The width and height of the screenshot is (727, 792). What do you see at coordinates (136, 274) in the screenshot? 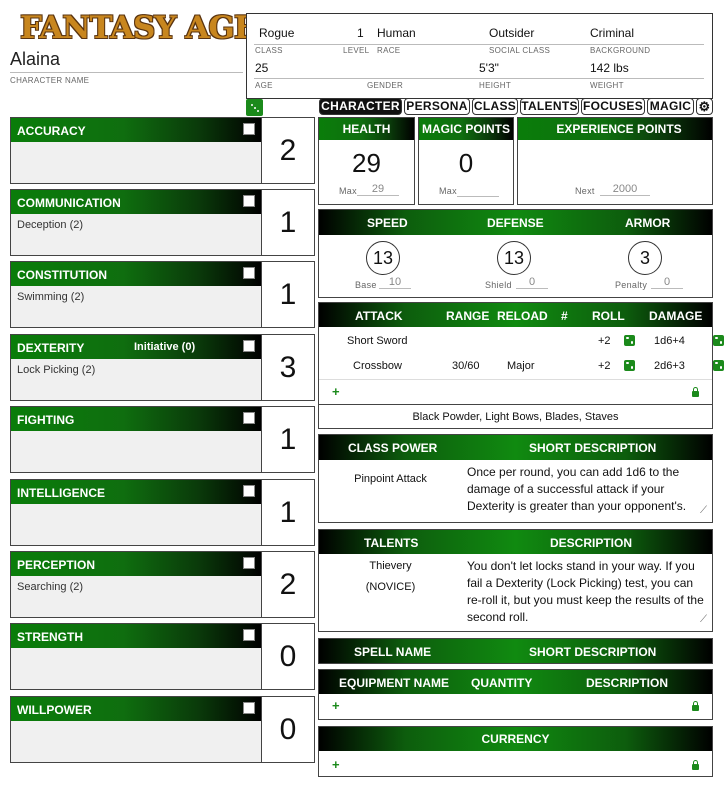
I see `ability-name: CONSTITUTION` at bounding box center [136, 274].